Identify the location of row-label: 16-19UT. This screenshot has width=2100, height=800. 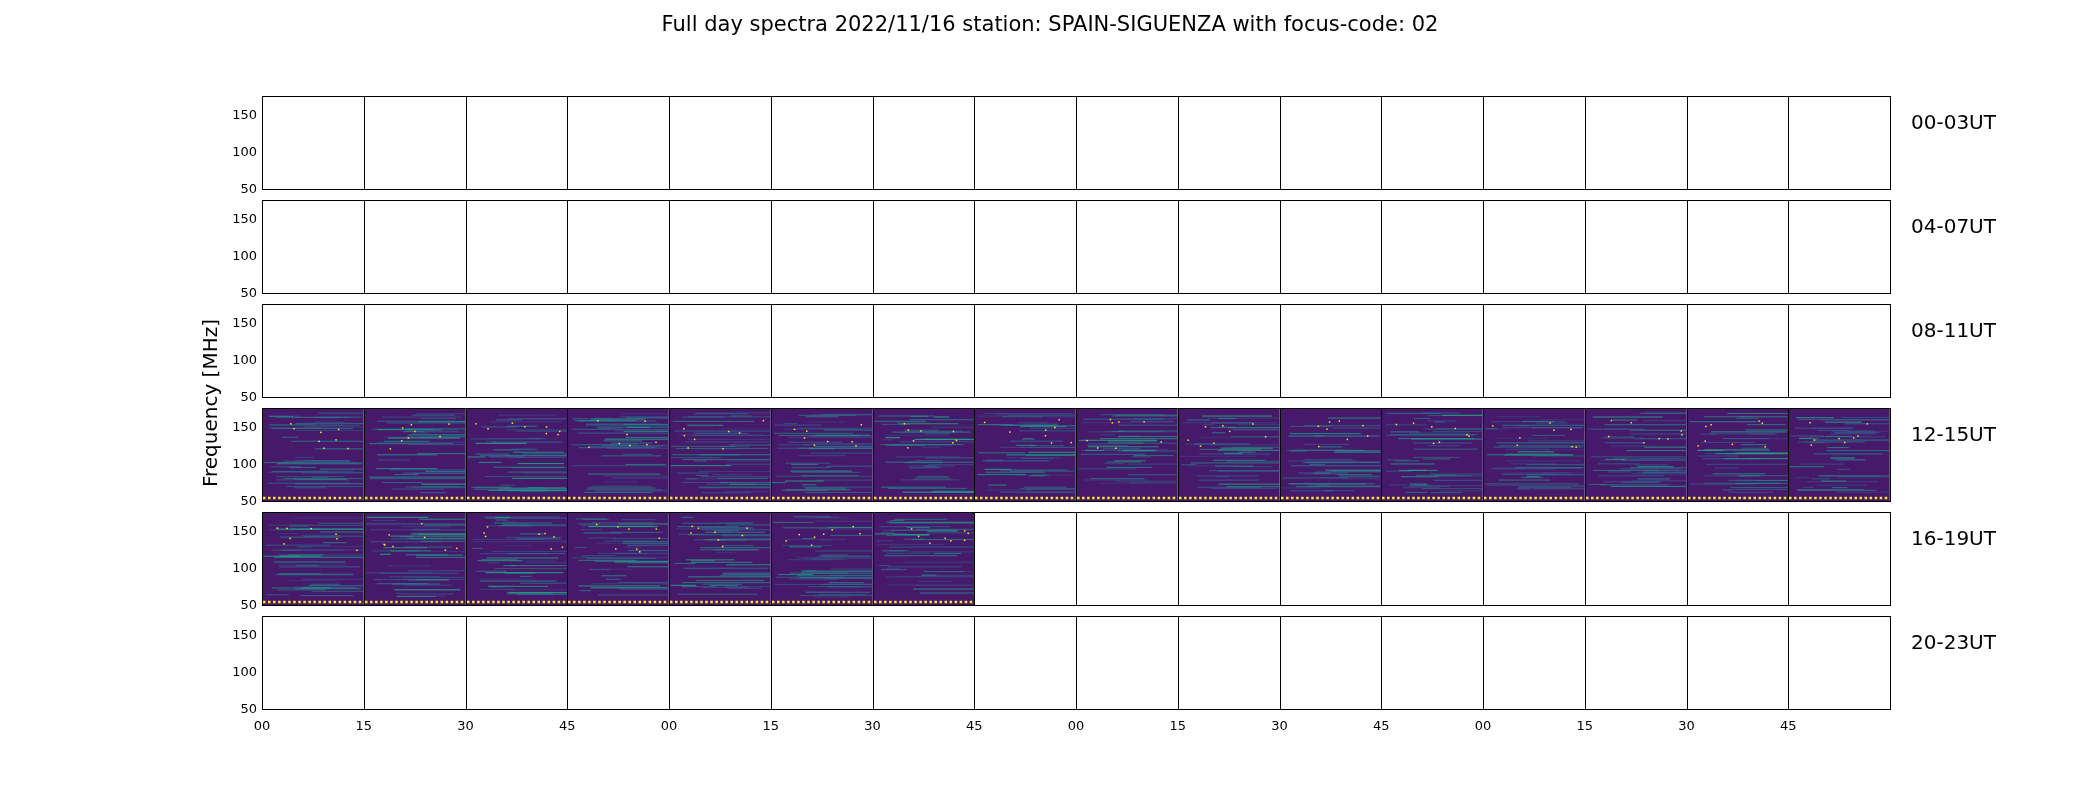
(1953, 538).